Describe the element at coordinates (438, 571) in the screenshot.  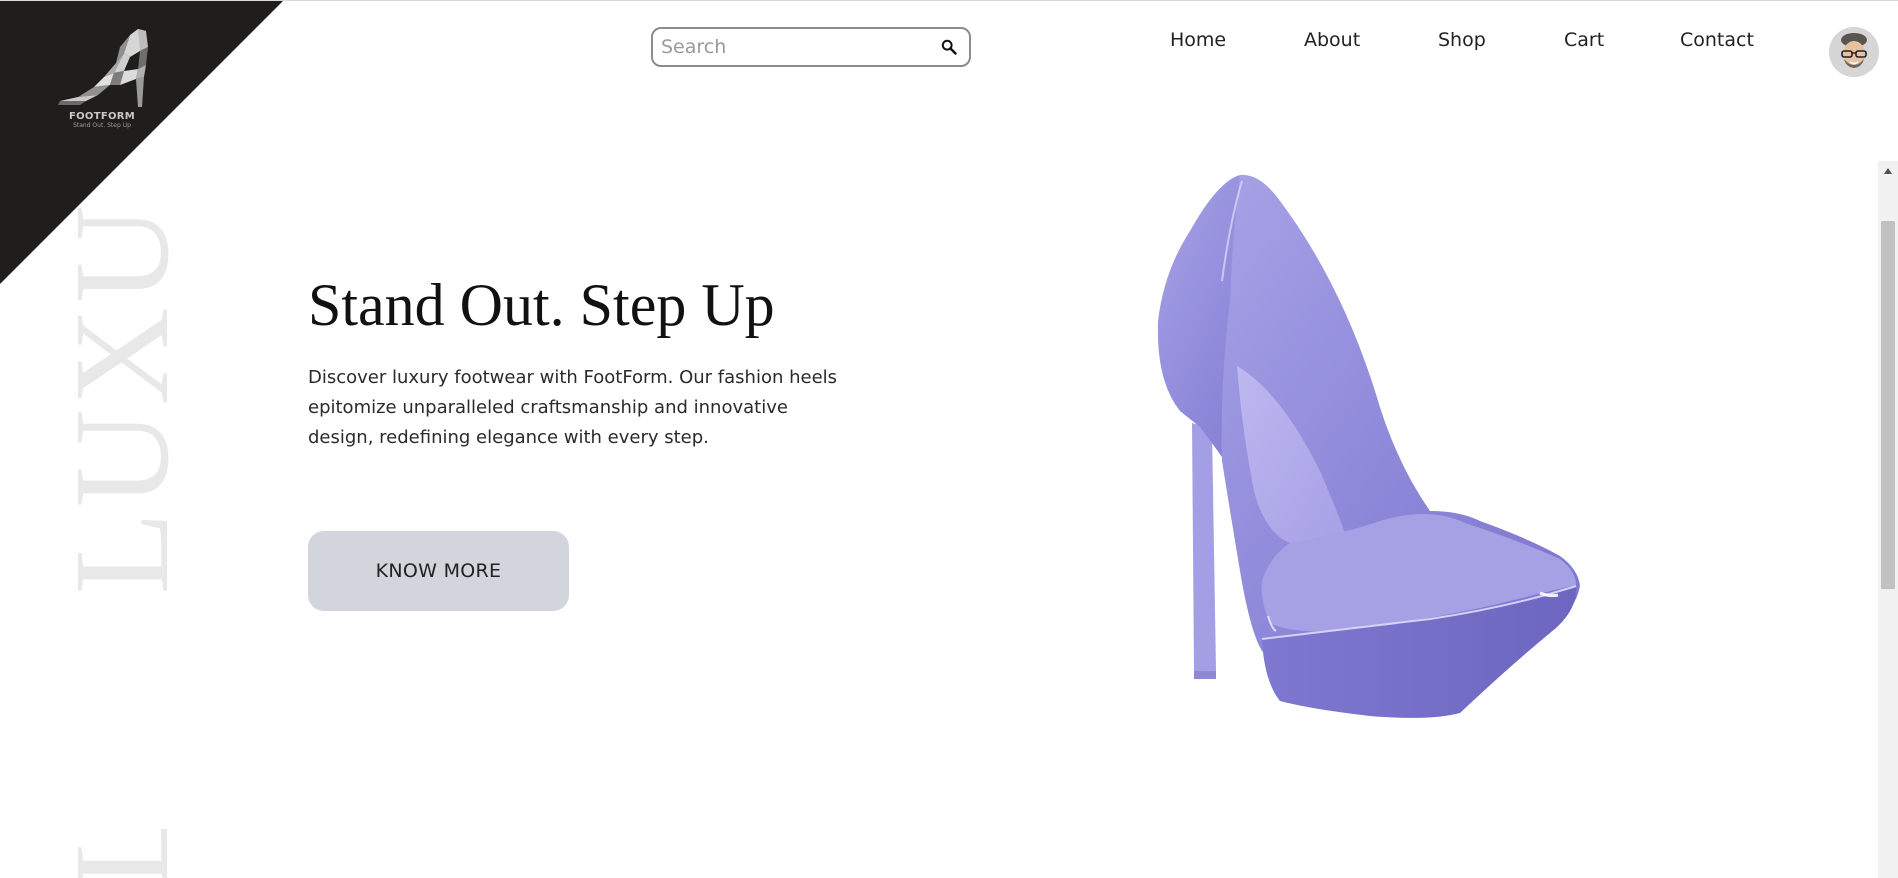
I see `know-more-button: KNOW MORE` at that location.